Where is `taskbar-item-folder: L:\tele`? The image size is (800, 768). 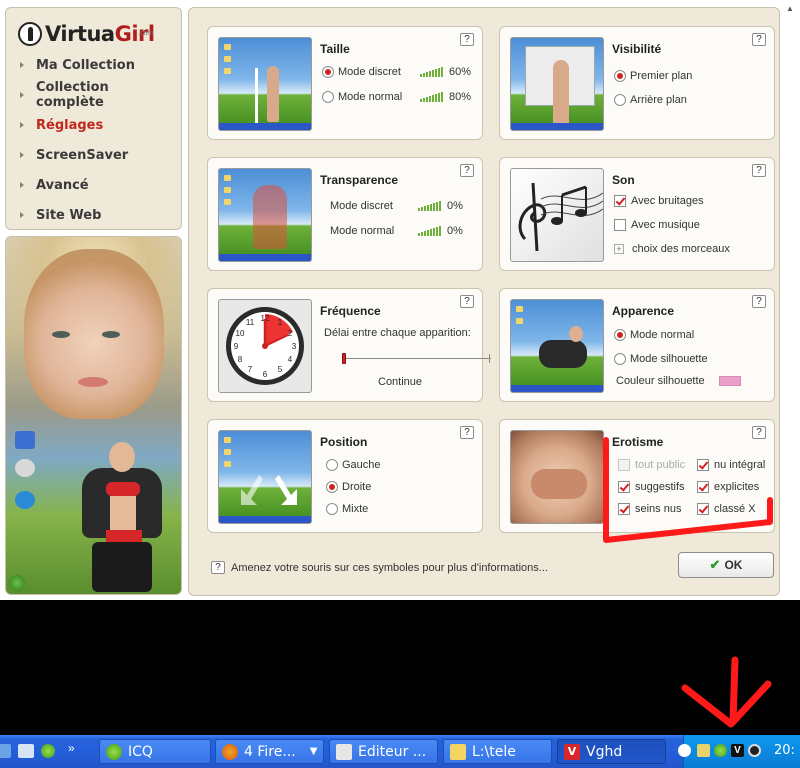 taskbar-item-folder: L:\tele is located at coordinates (497, 751).